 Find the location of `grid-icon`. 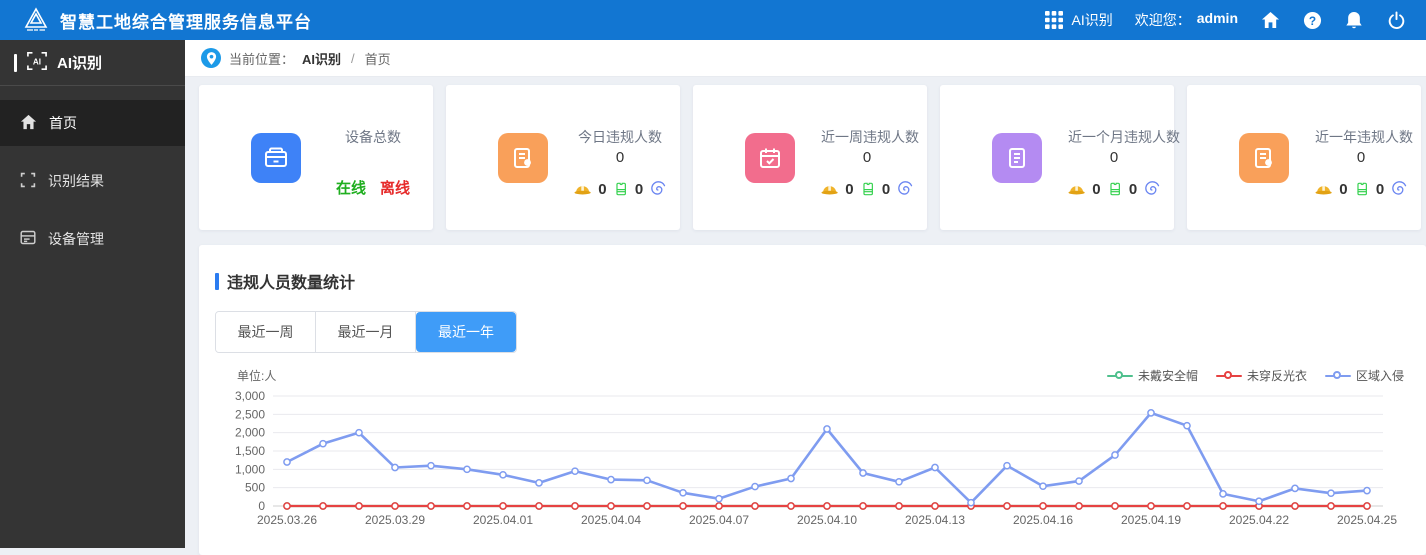

grid-icon is located at coordinates (1054, 20).